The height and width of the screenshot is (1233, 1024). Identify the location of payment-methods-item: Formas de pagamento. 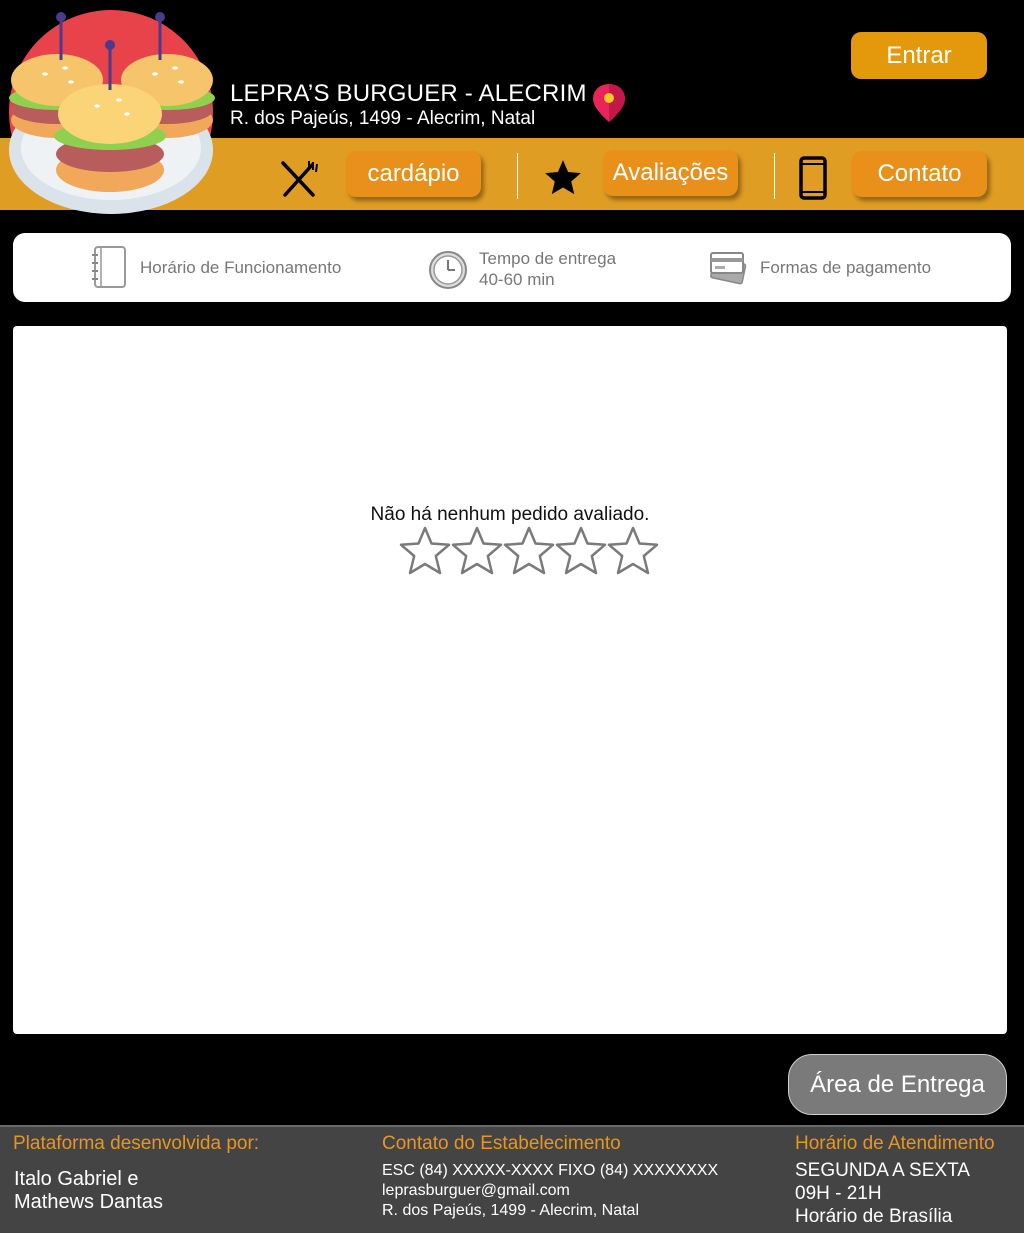
(819, 267).